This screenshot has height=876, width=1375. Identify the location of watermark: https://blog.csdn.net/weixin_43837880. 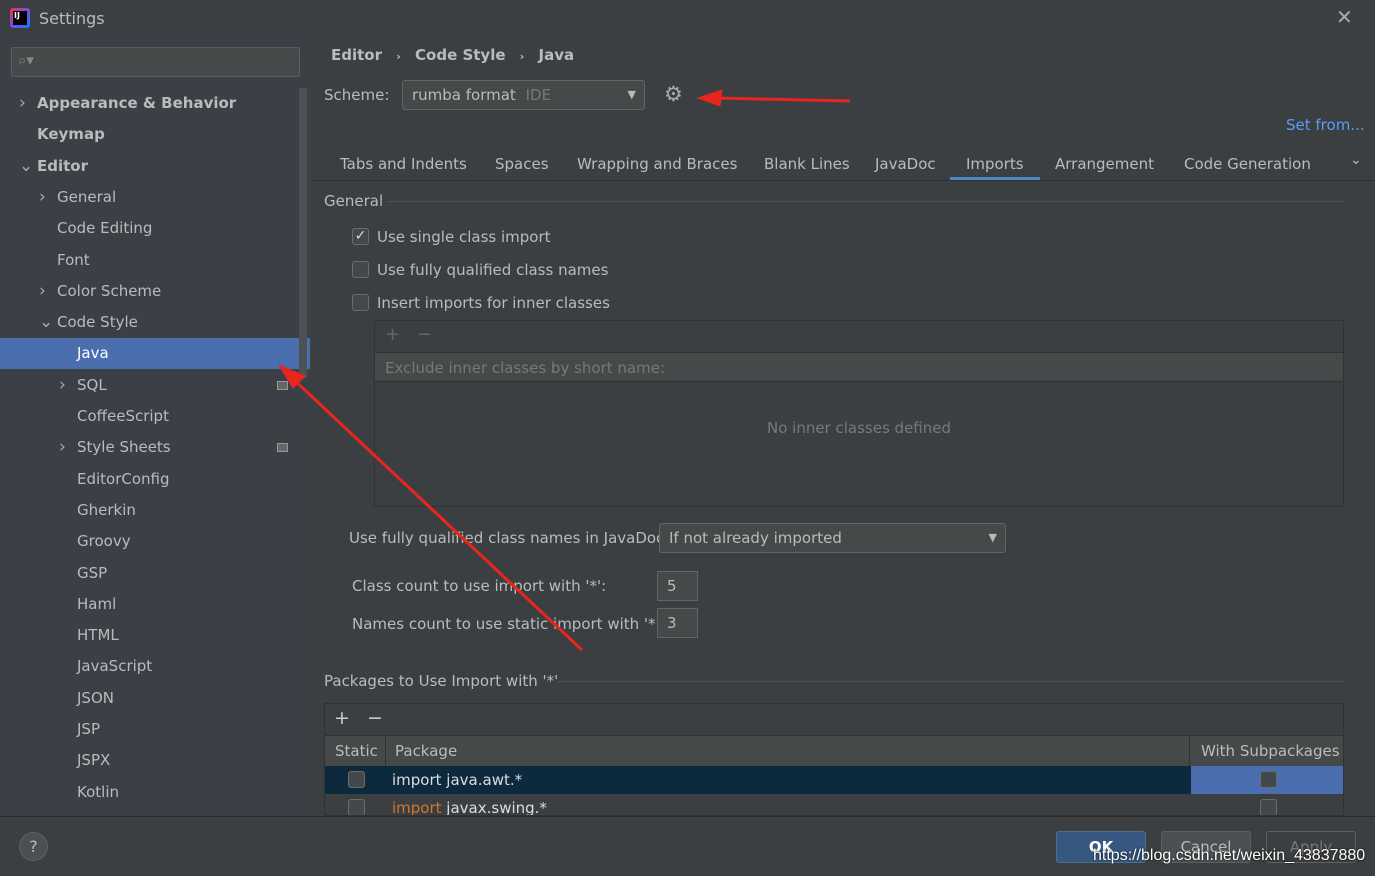
(1229, 855).